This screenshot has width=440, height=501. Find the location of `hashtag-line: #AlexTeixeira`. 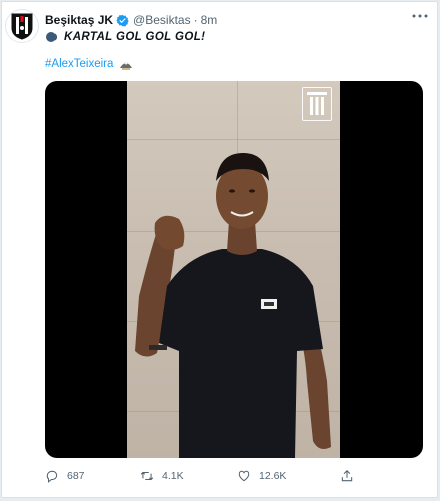

hashtag-line: #AlexTeixeira is located at coordinates (89, 64).